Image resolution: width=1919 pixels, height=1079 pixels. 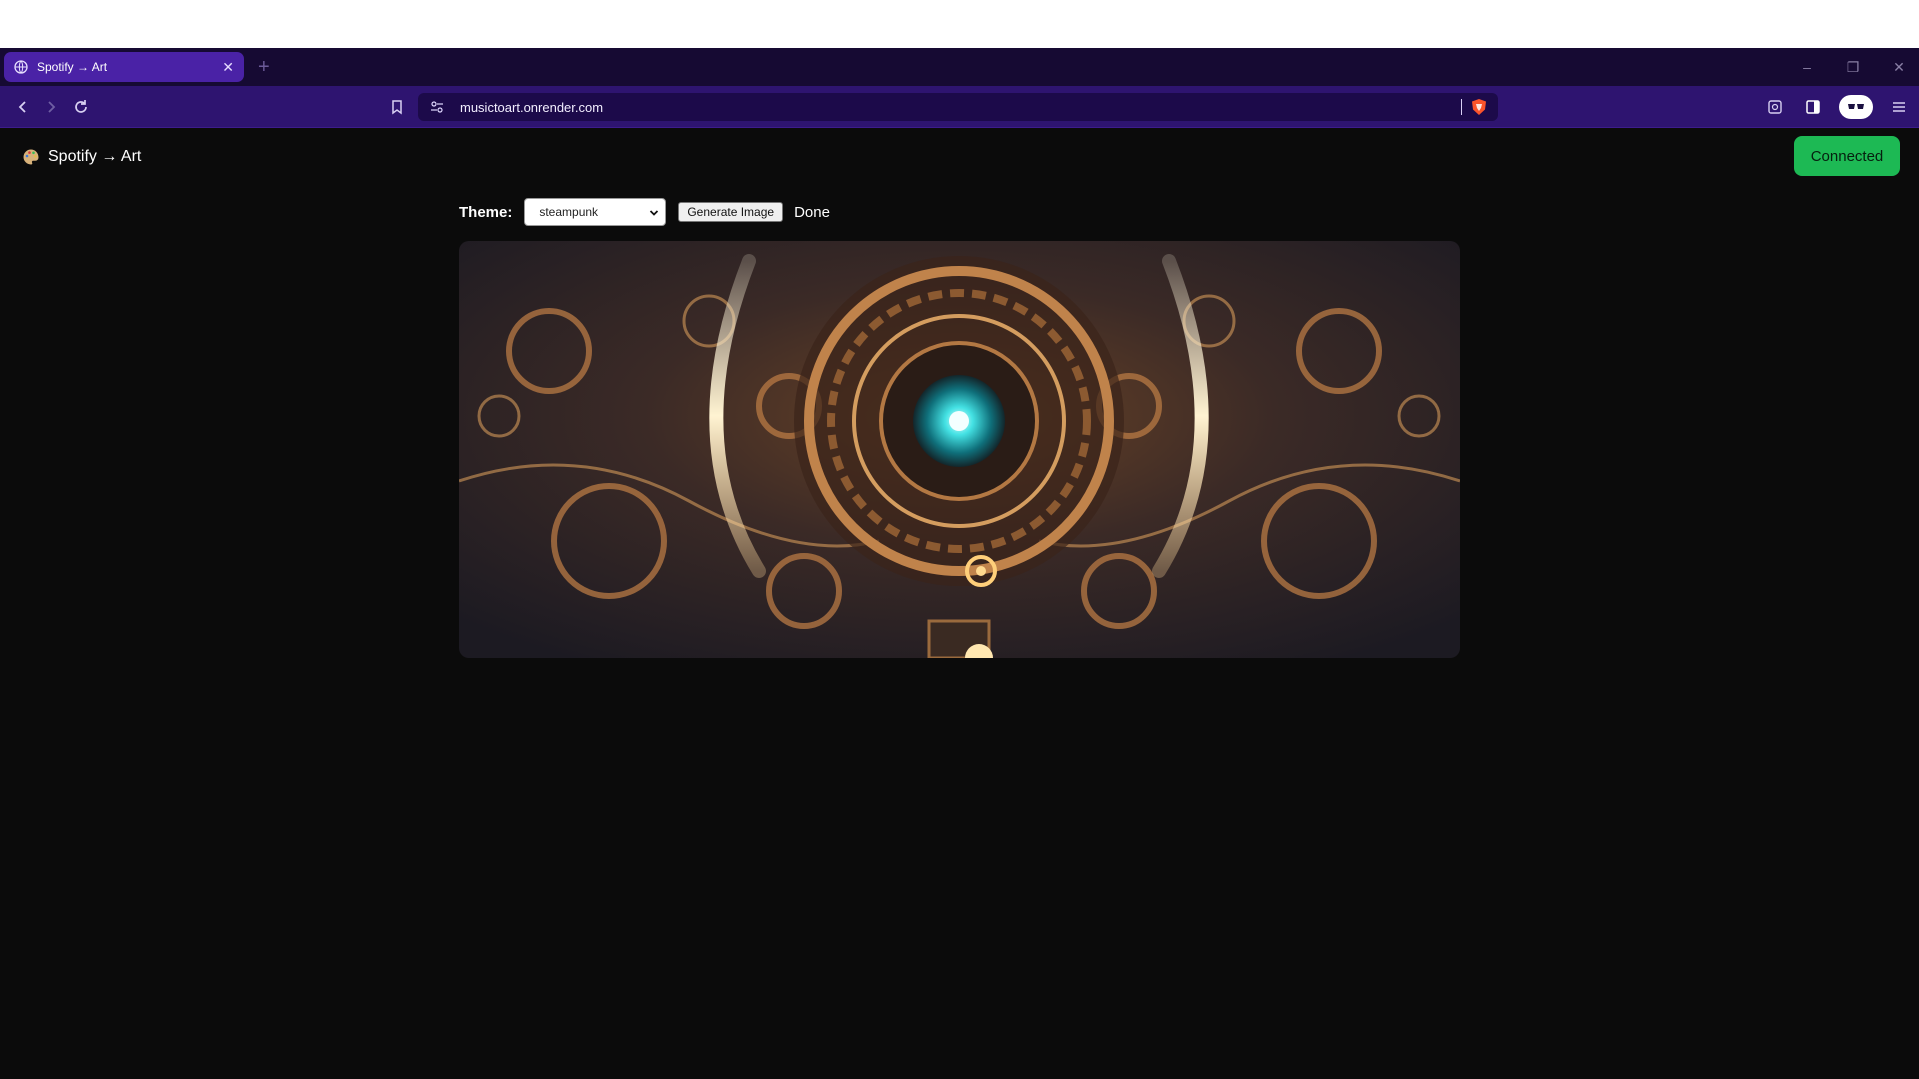 I want to click on connected-button: Connected, so click(x=1847, y=156).